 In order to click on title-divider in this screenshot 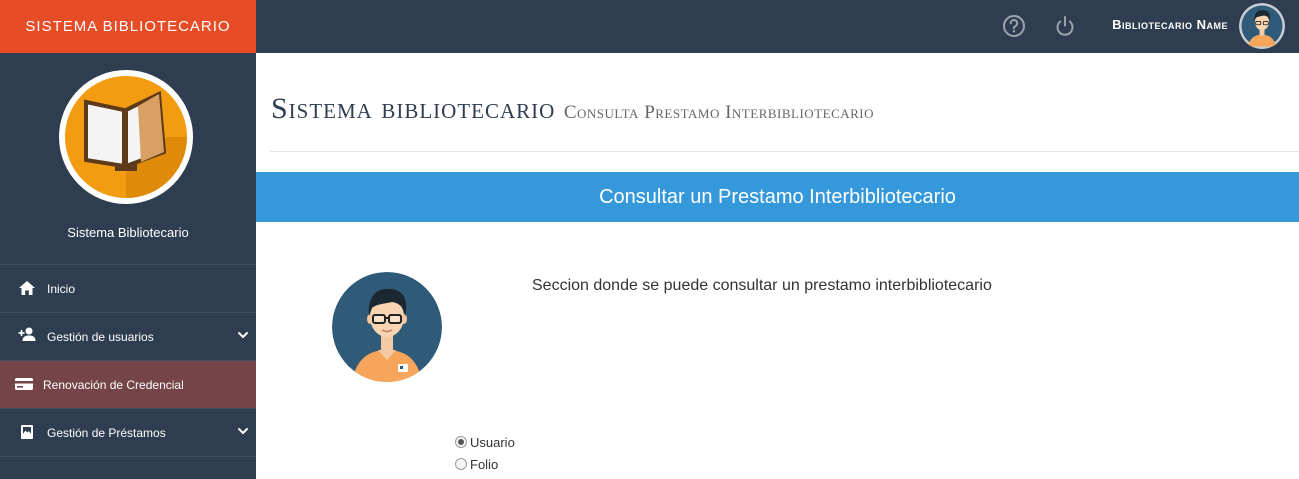, I will do `click(784, 151)`.